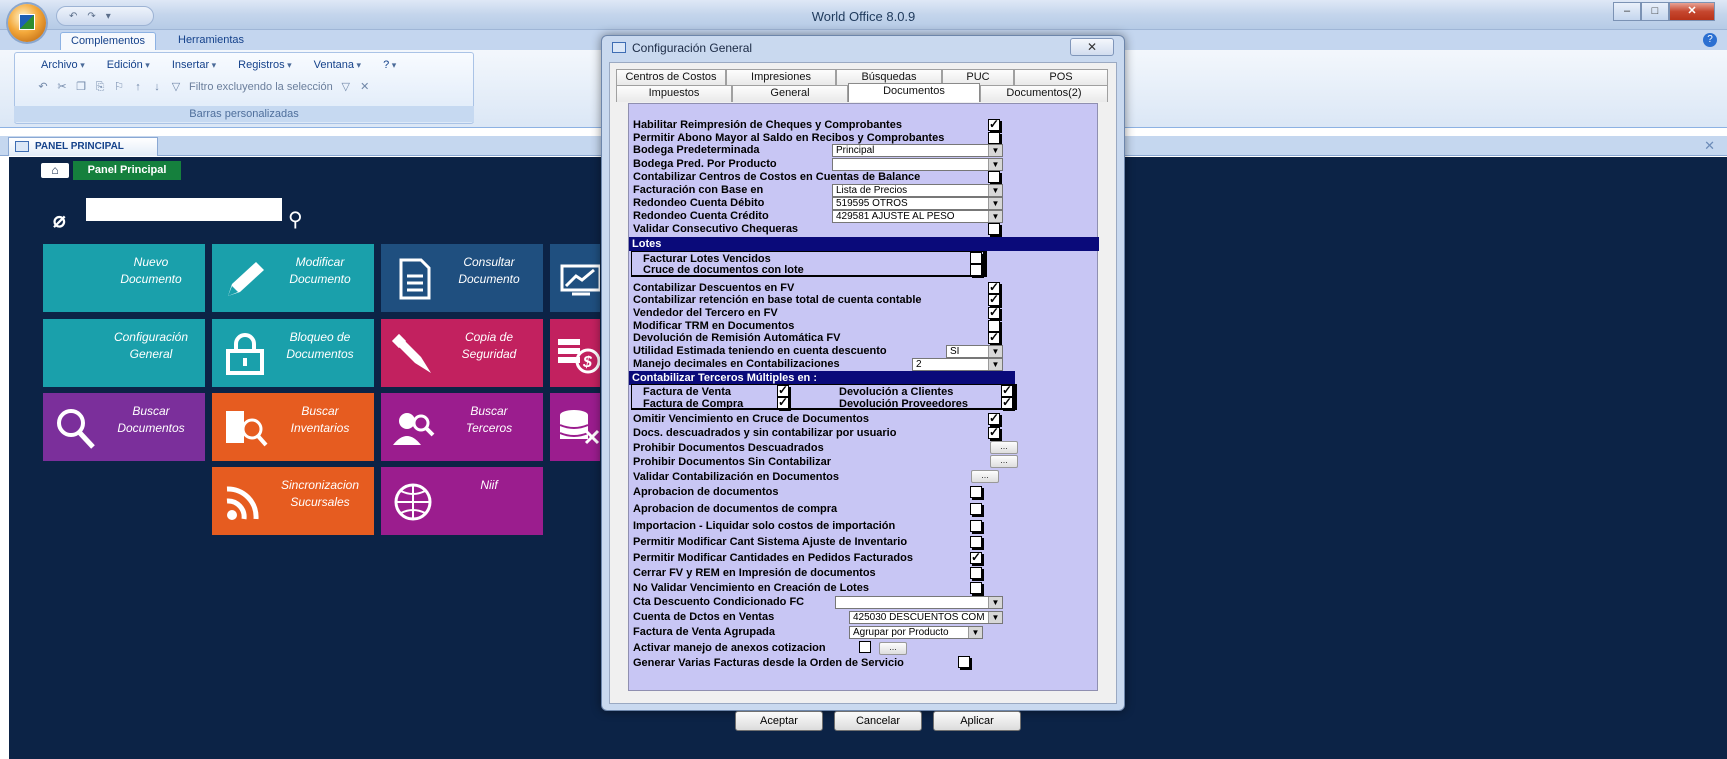 This screenshot has height=759, width=1727. What do you see at coordinates (346, 87) in the screenshot?
I see `filter-selection-icon: ▽` at bounding box center [346, 87].